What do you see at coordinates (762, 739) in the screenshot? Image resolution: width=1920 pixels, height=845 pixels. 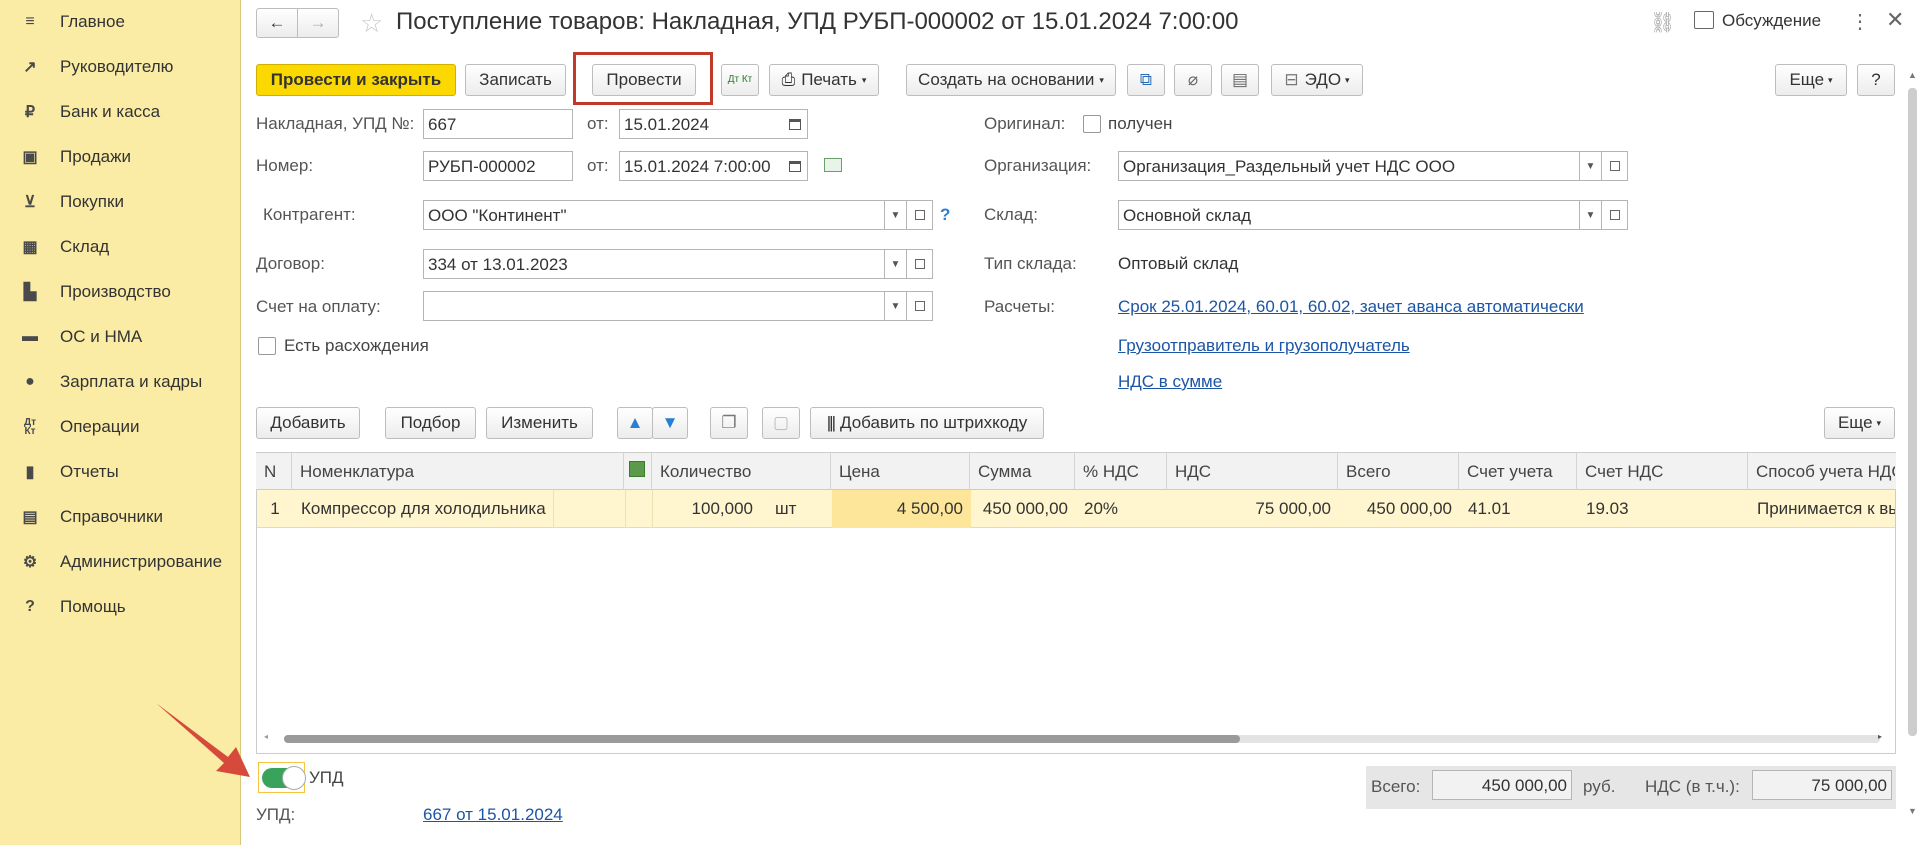 I see `scrollbar-thumb` at bounding box center [762, 739].